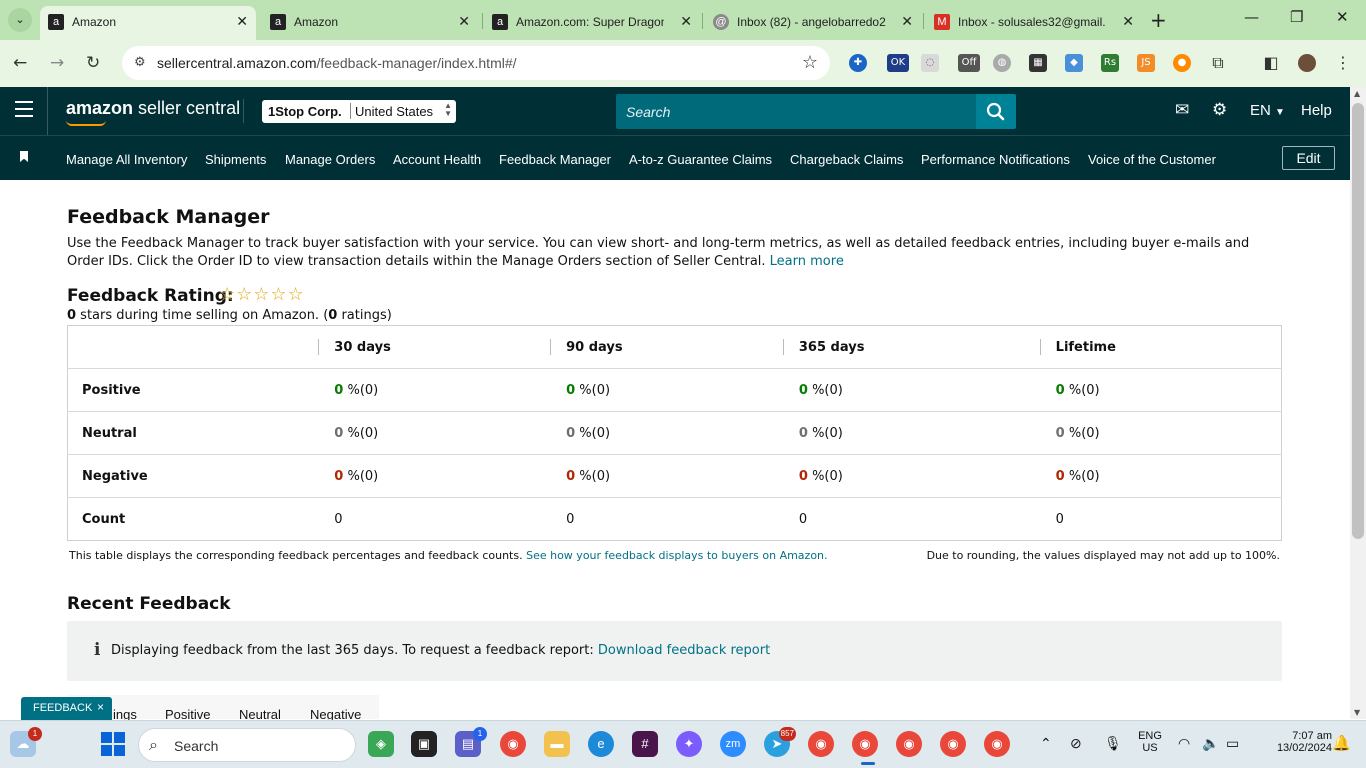 The image size is (1366, 768). I want to click on browser-tab-2: a Amazon ✕, so click(370, 23).